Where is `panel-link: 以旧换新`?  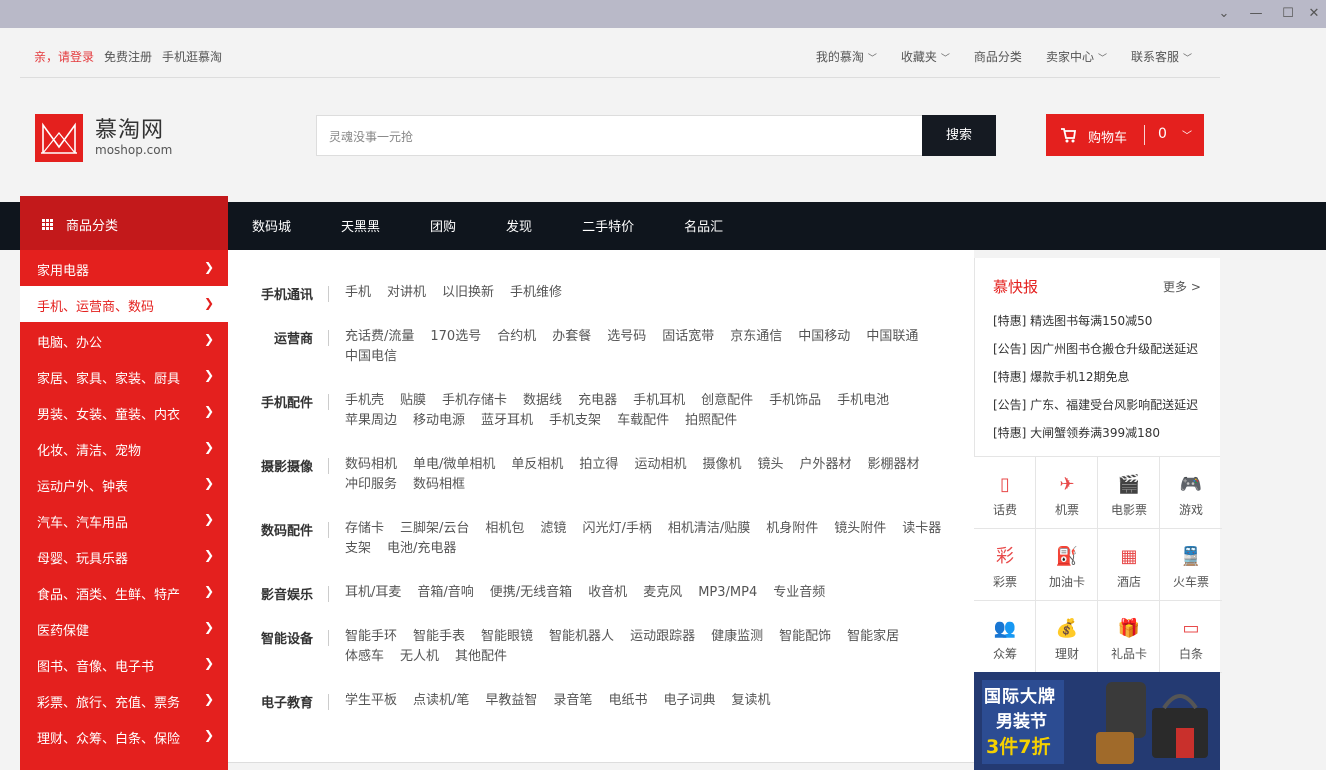
panel-link: 以旧换新 is located at coordinates (468, 292).